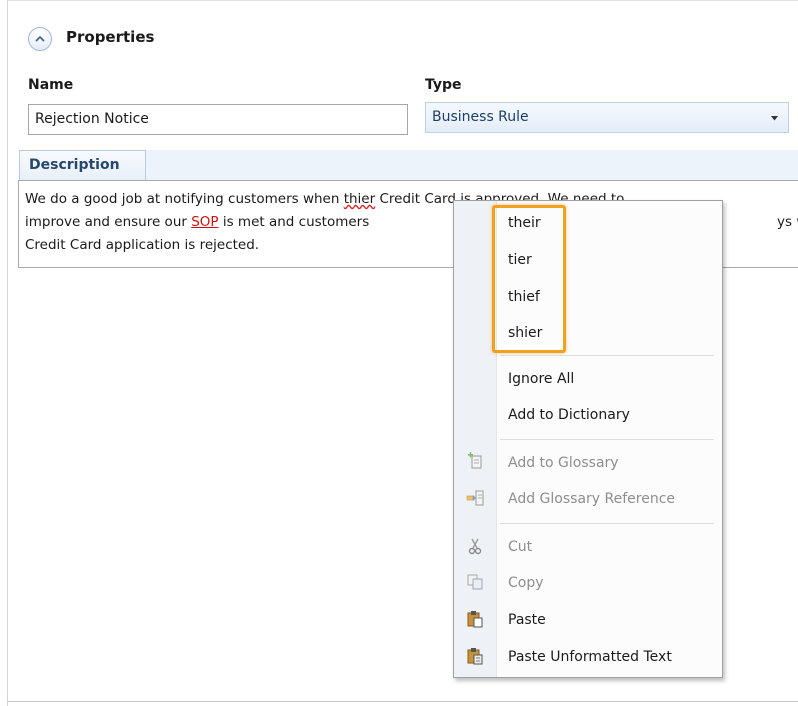 The width and height of the screenshot is (798, 706). I want to click on type-dropdown-value: Business Rule, so click(480, 117).